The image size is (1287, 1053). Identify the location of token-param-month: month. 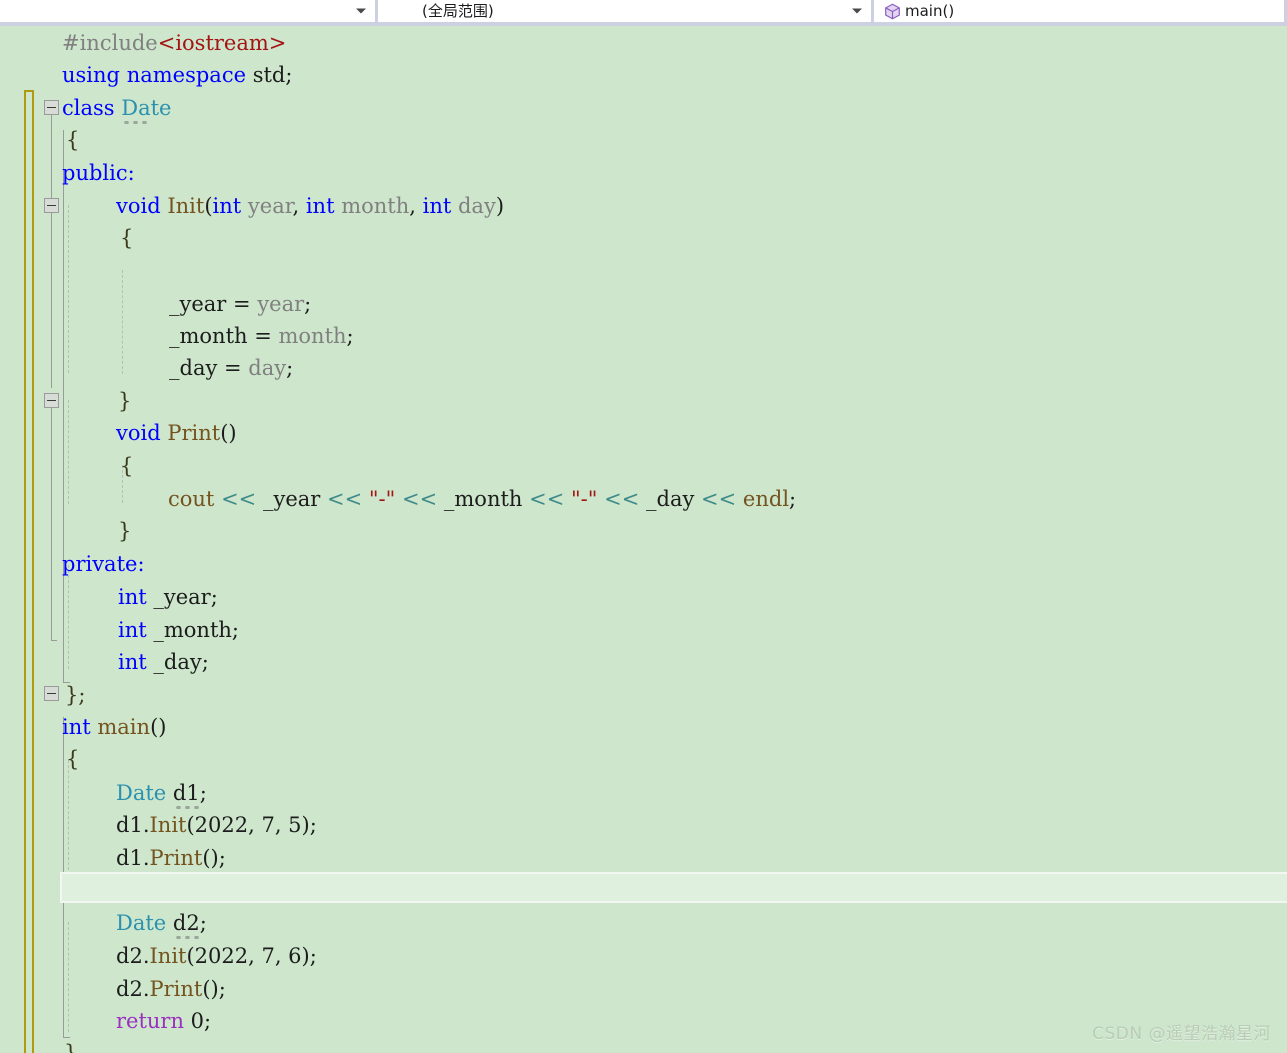
(375, 206).